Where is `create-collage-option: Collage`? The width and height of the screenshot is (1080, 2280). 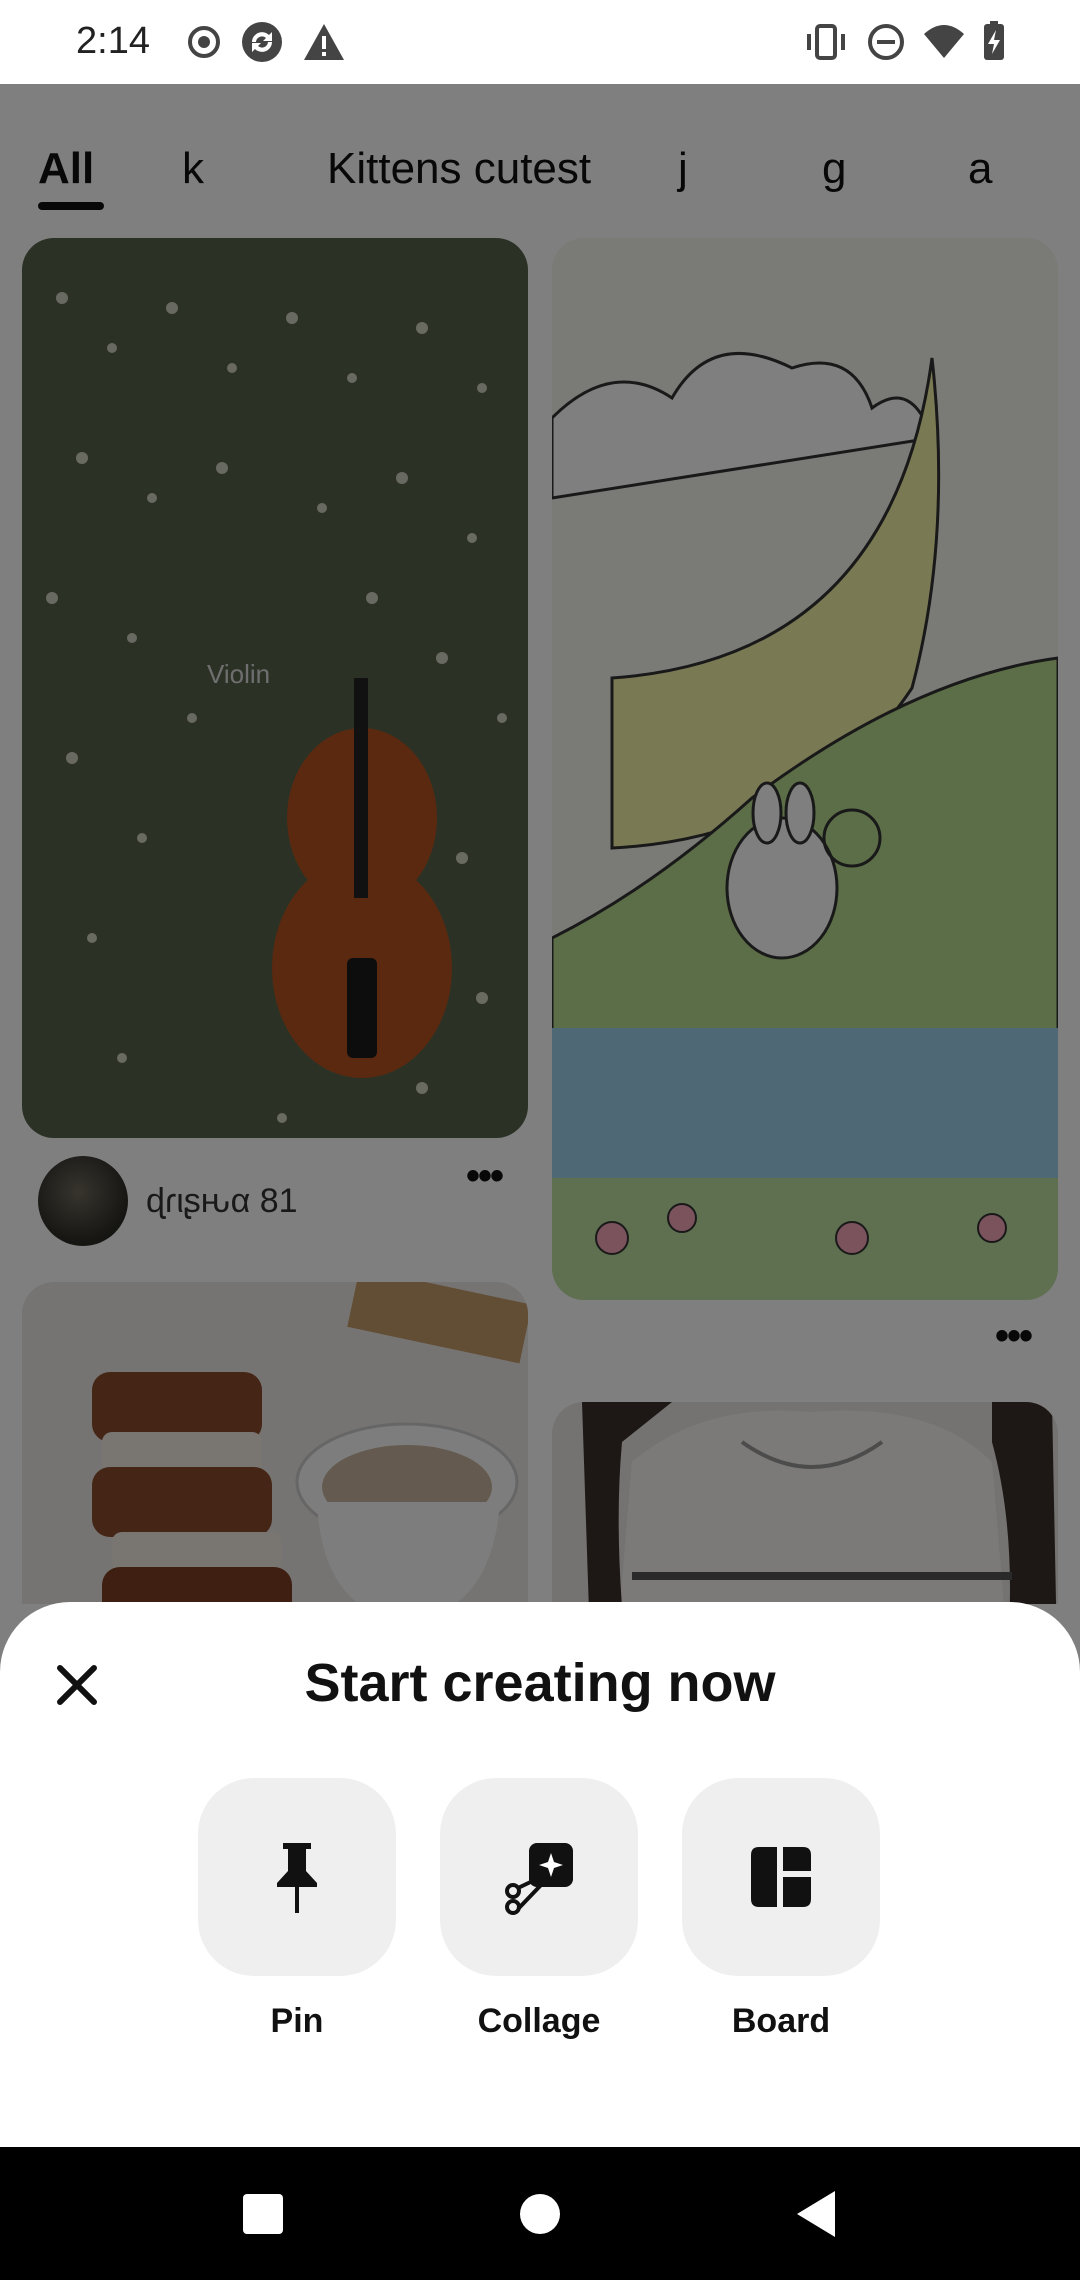
create-collage-option: Collage is located at coordinates (539, 1909).